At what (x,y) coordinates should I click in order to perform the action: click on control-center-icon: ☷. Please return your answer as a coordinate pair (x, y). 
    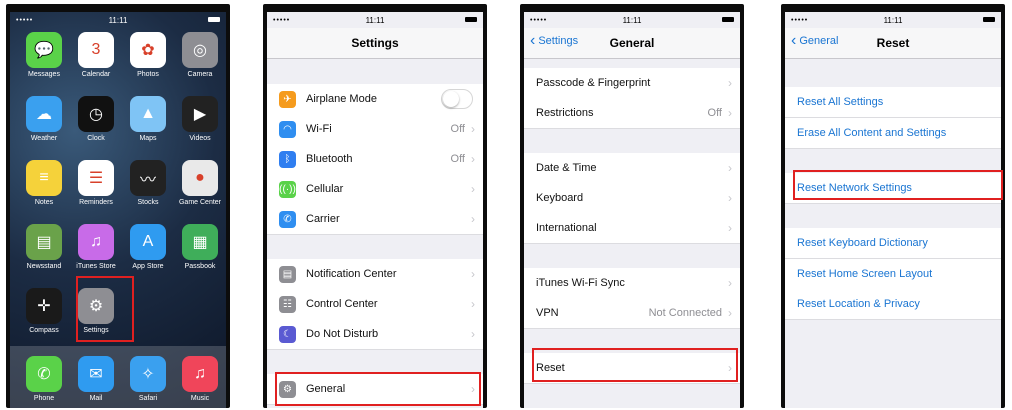
    Looking at the image, I should click on (287, 304).